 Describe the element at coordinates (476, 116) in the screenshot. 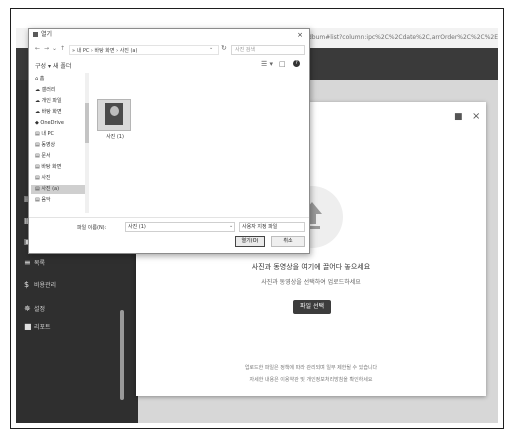

I see `modal-close-icon: ×` at that location.